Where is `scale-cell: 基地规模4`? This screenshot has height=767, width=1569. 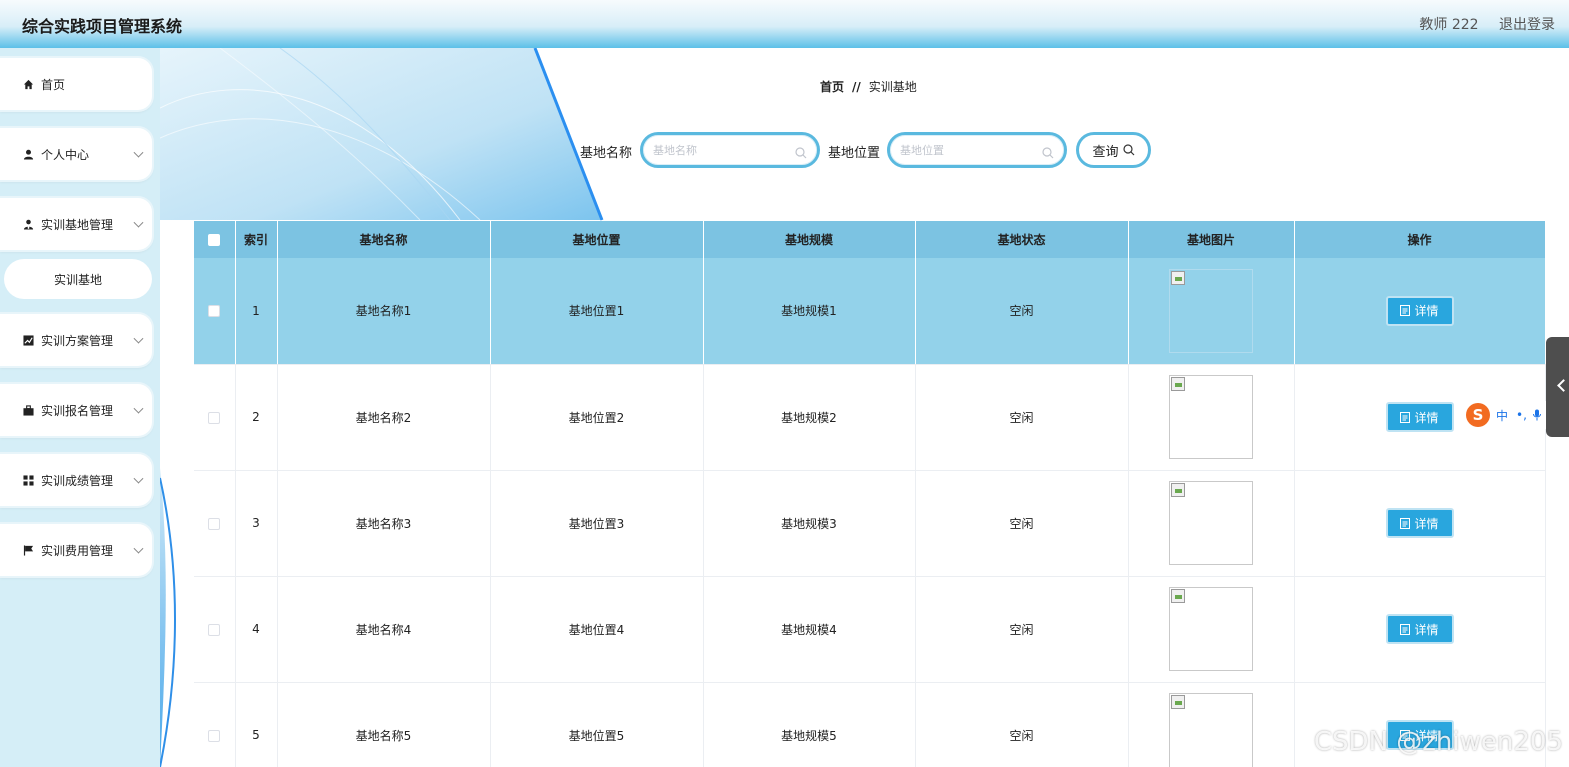
scale-cell: 基地规模4 is located at coordinates (809, 629).